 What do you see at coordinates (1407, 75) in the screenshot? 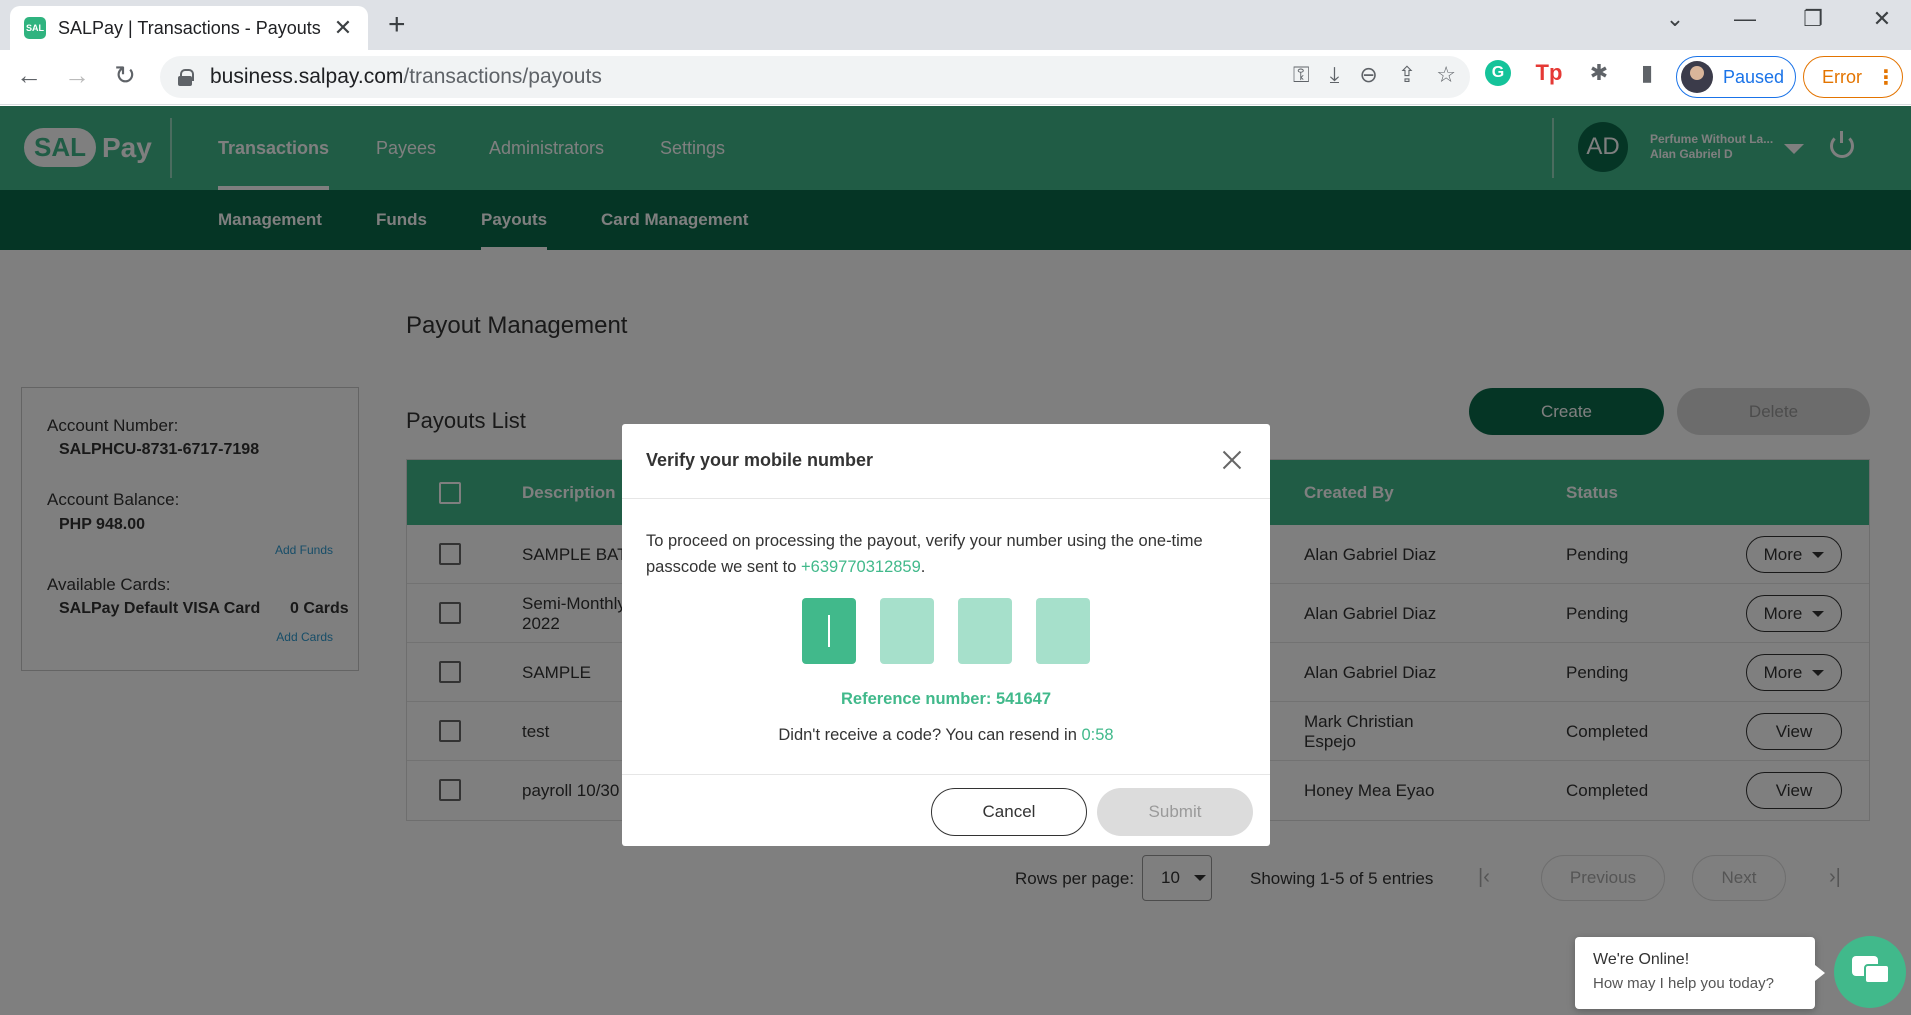
I see `share-icon: ⇪` at bounding box center [1407, 75].